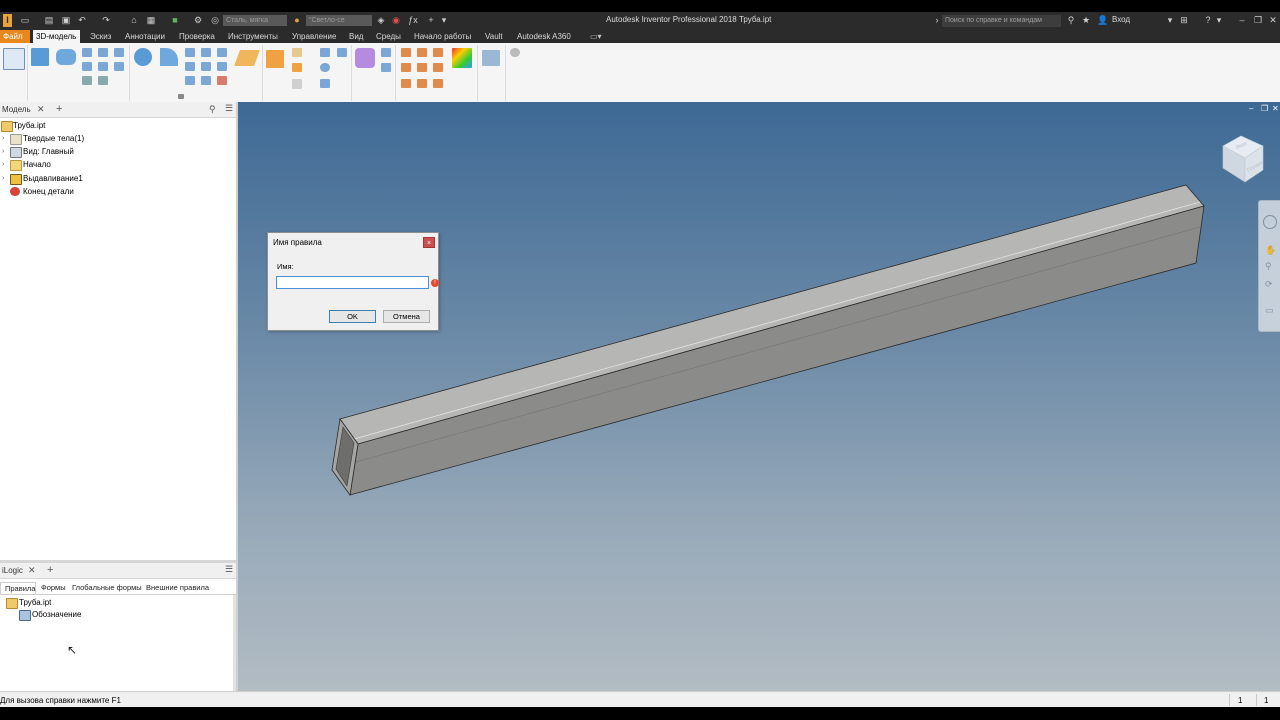 This screenshot has width=1280, height=720. Describe the element at coordinates (365, 58) in the screenshot. I see `freeform-box-icon` at that location.